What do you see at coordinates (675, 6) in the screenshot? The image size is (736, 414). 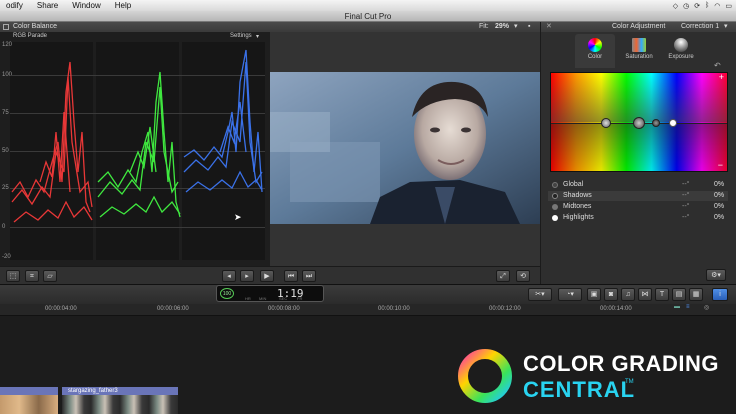 I see `dropbox-icon: ◇` at bounding box center [675, 6].